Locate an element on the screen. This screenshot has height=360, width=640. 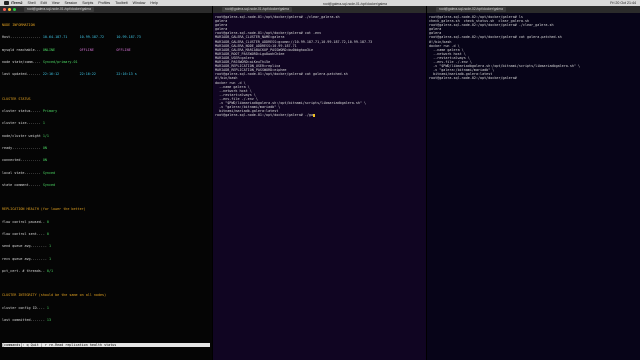
node3-value: 22:16:13 s is located at coordinates (126, 74).